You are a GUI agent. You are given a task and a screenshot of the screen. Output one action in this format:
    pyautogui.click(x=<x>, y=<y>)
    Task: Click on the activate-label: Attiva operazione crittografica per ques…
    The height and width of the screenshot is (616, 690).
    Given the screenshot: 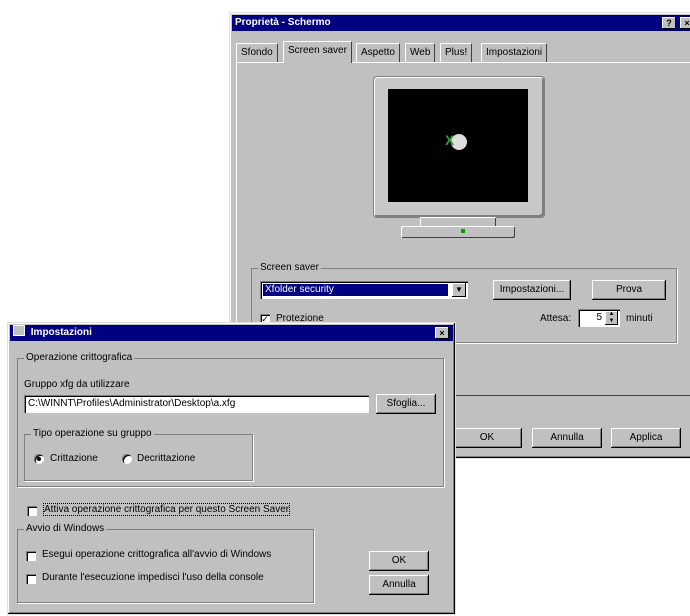 What is the action you would take?
    pyautogui.click(x=166, y=509)
    